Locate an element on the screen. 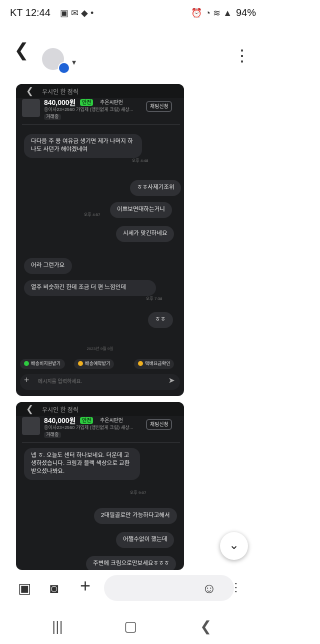 The image size is (320, 644). quick-label: 배송예약받기 is located at coordinates (98, 363).